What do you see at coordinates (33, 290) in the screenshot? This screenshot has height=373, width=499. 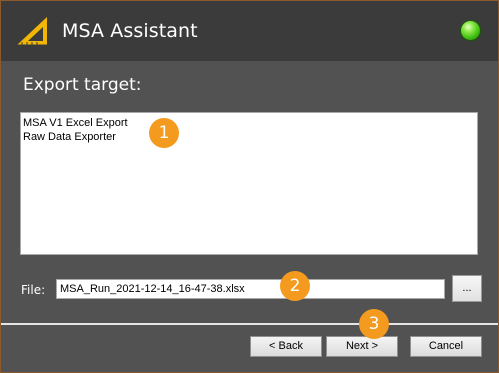 I see `file-label: File:` at bounding box center [33, 290].